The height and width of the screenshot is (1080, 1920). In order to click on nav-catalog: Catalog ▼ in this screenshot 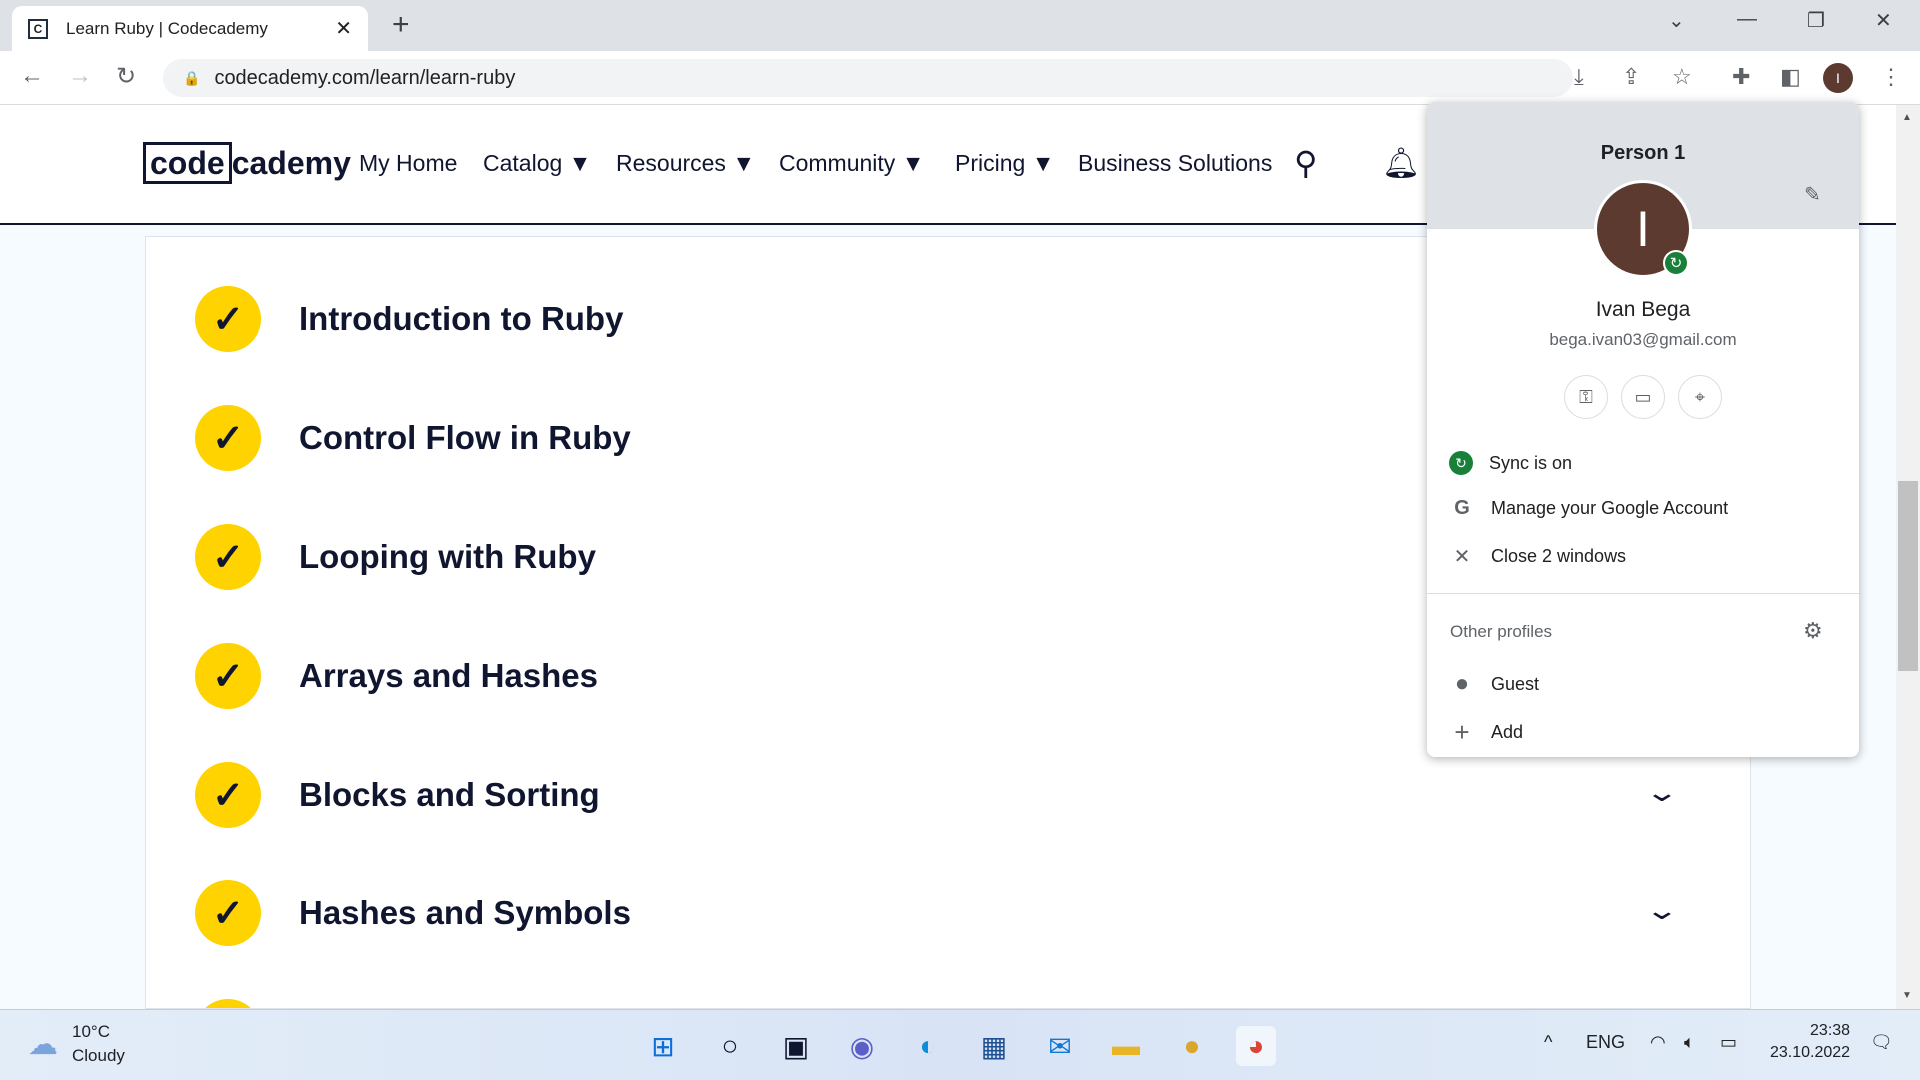, I will do `click(537, 163)`.